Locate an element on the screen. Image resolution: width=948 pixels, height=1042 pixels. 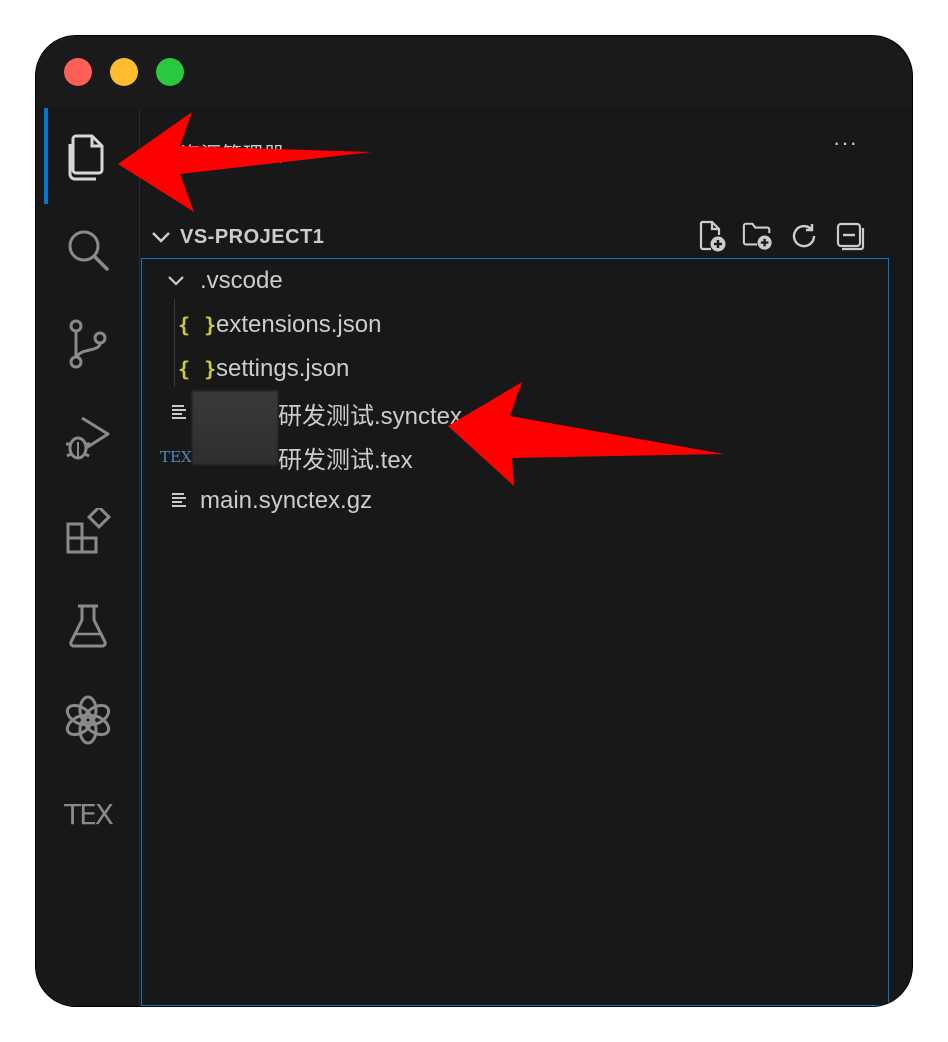
tree-row-settings-json: { } settings.json is located at coordinates (515, 369).